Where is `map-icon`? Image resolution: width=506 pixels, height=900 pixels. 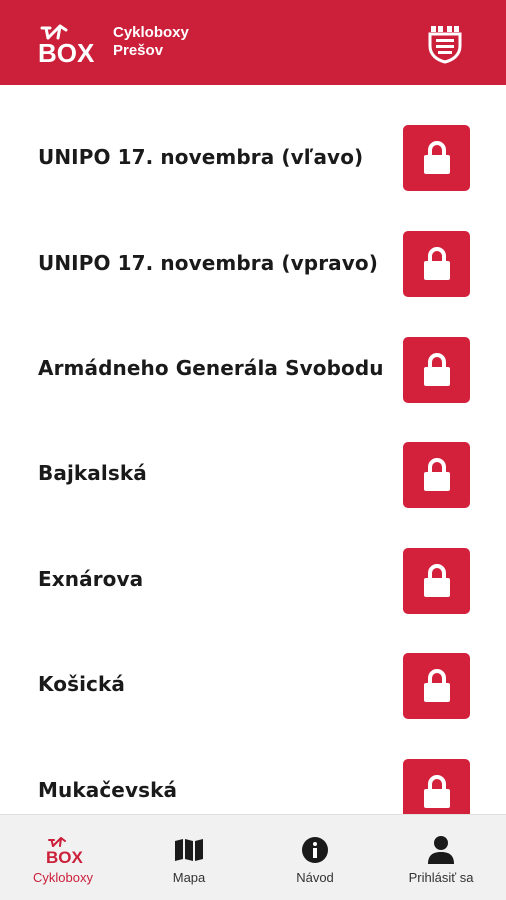
map-icon is located at coordinates (189, 850).